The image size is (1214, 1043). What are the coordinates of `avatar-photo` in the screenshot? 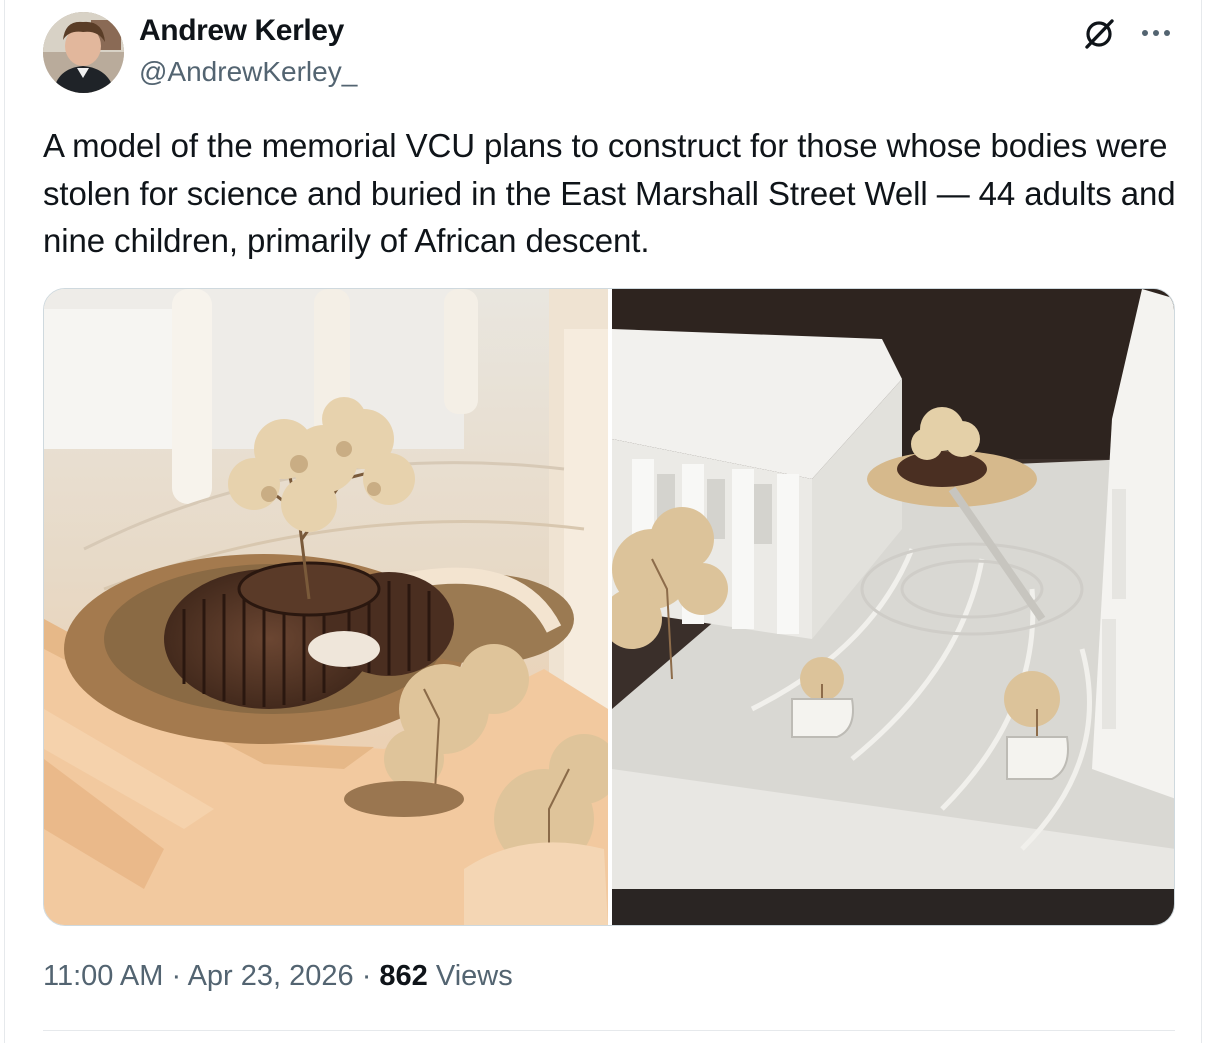 It's located at (83, 52).